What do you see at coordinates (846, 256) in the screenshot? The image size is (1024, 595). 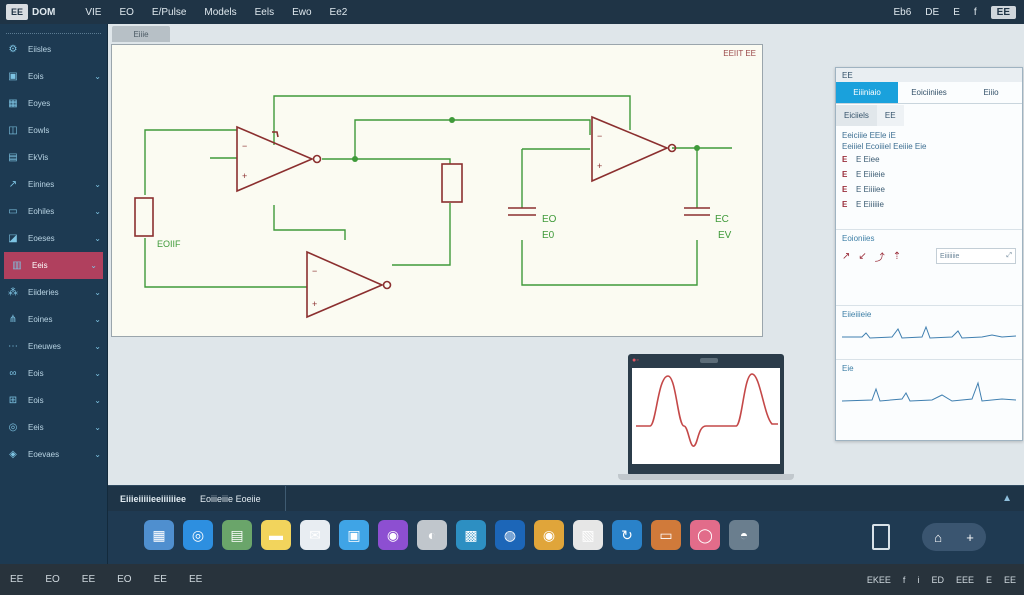 I see `control-glyph-1: ↗` at bounding box center [846, 256].